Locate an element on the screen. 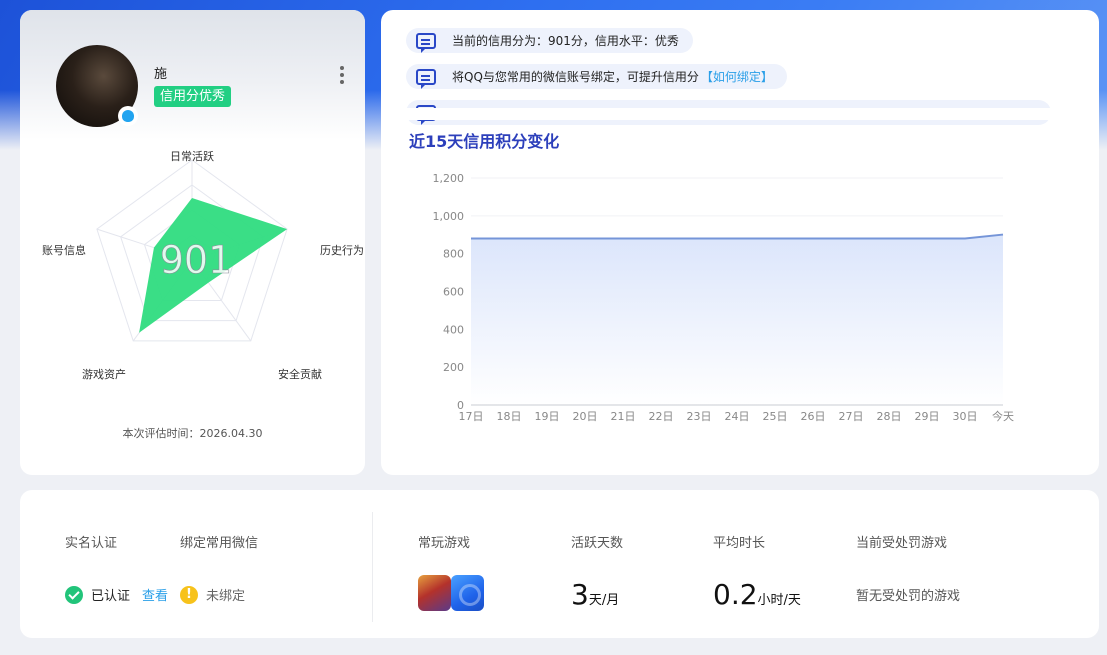 This screenshot has height=655, width=1107. real-name-label: 实名认证 is located at coordinates (91, 543).